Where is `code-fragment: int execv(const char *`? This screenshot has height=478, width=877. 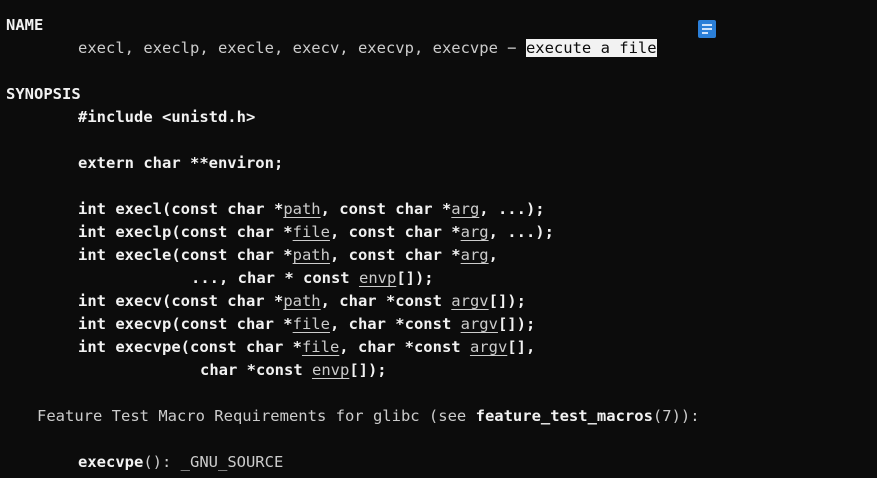
code-fragment: int execv(const char * is located at coordinates (181, 301).